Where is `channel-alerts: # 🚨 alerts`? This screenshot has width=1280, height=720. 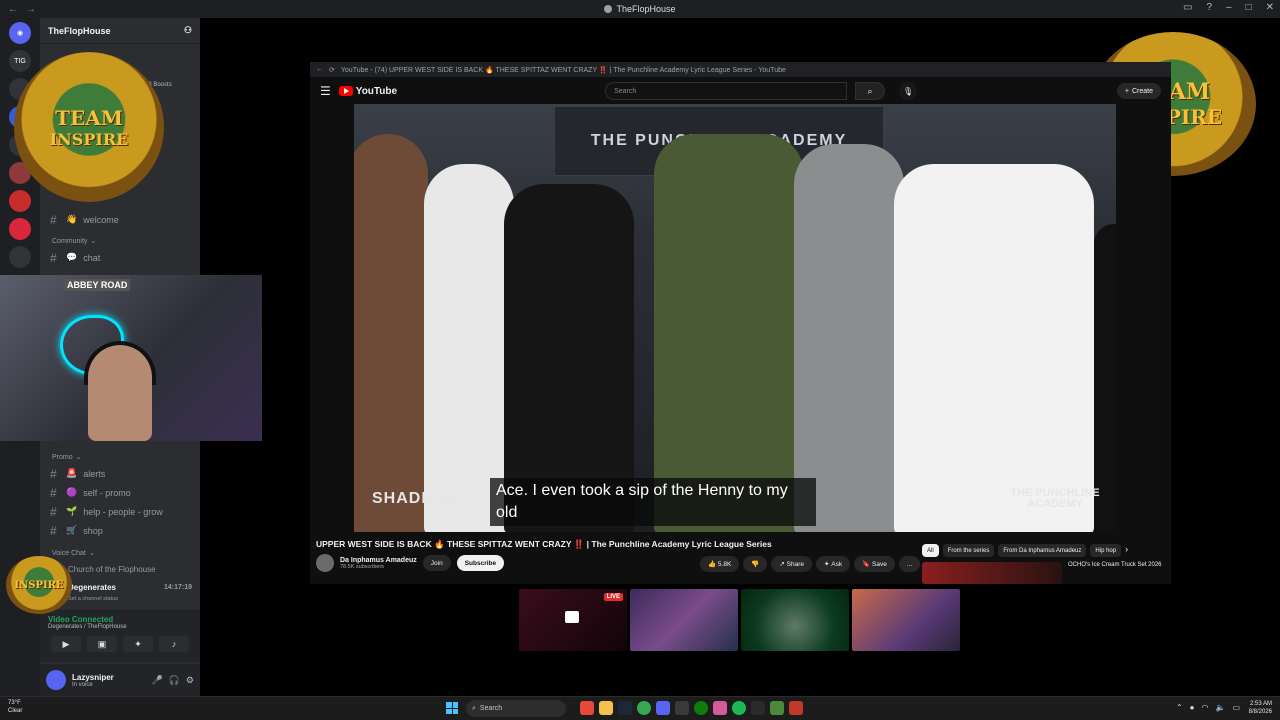 channel-alerts: # 🚨 alerts is located at coordinates (120, 473).